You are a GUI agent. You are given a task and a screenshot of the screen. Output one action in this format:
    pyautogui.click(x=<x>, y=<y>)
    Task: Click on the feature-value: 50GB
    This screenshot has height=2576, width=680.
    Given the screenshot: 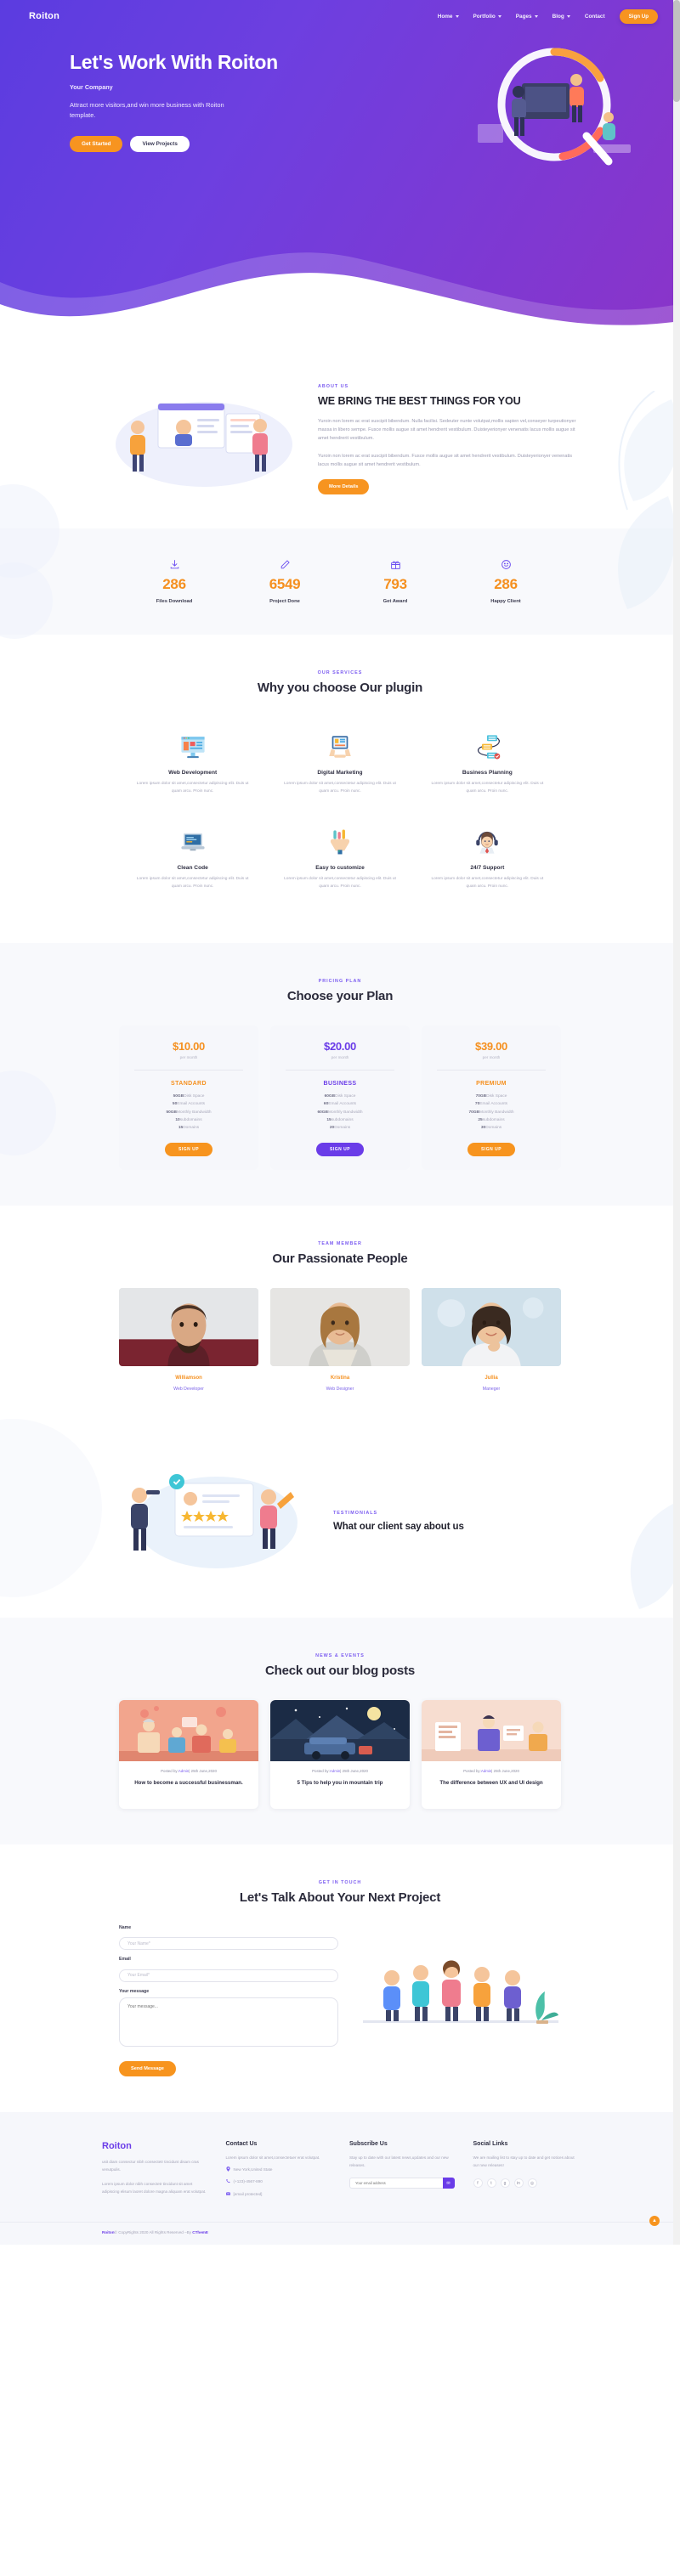 What is the action you would take?
    pyautogui.click(x=171, y=1112)
    